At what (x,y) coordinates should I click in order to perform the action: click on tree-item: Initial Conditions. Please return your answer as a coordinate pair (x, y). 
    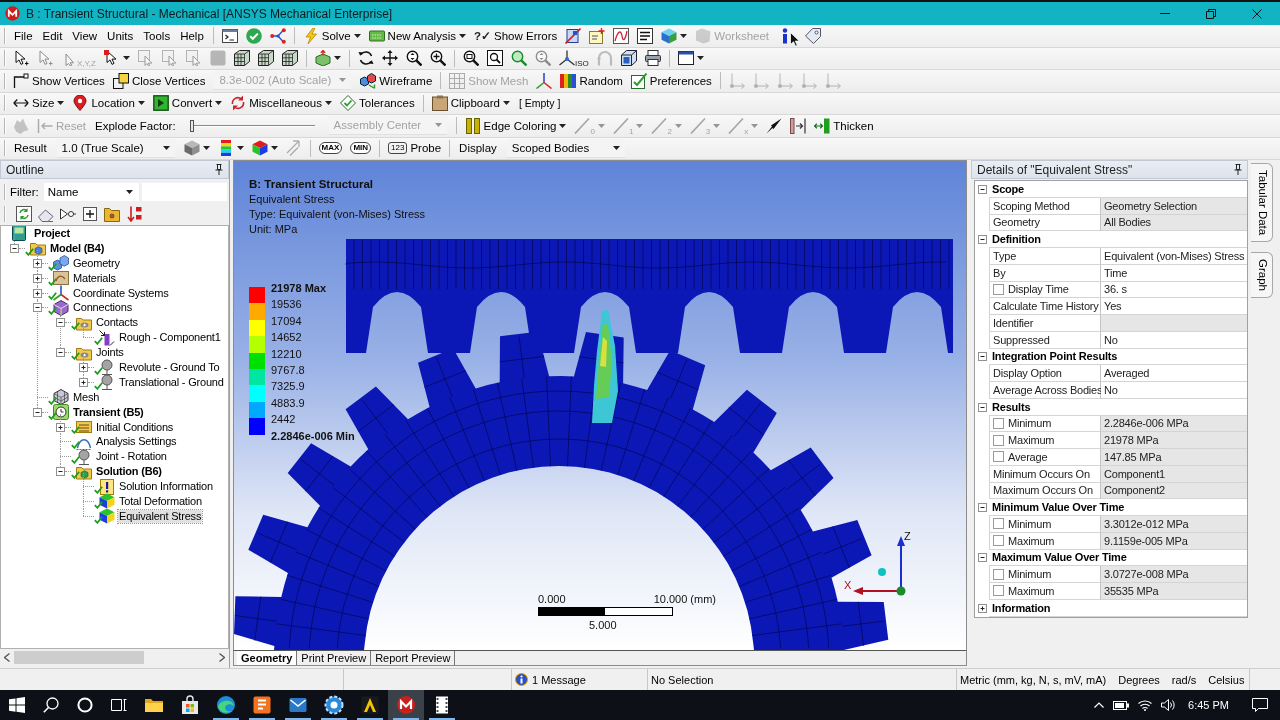
    Looking at the image, I should click on (135, 427).